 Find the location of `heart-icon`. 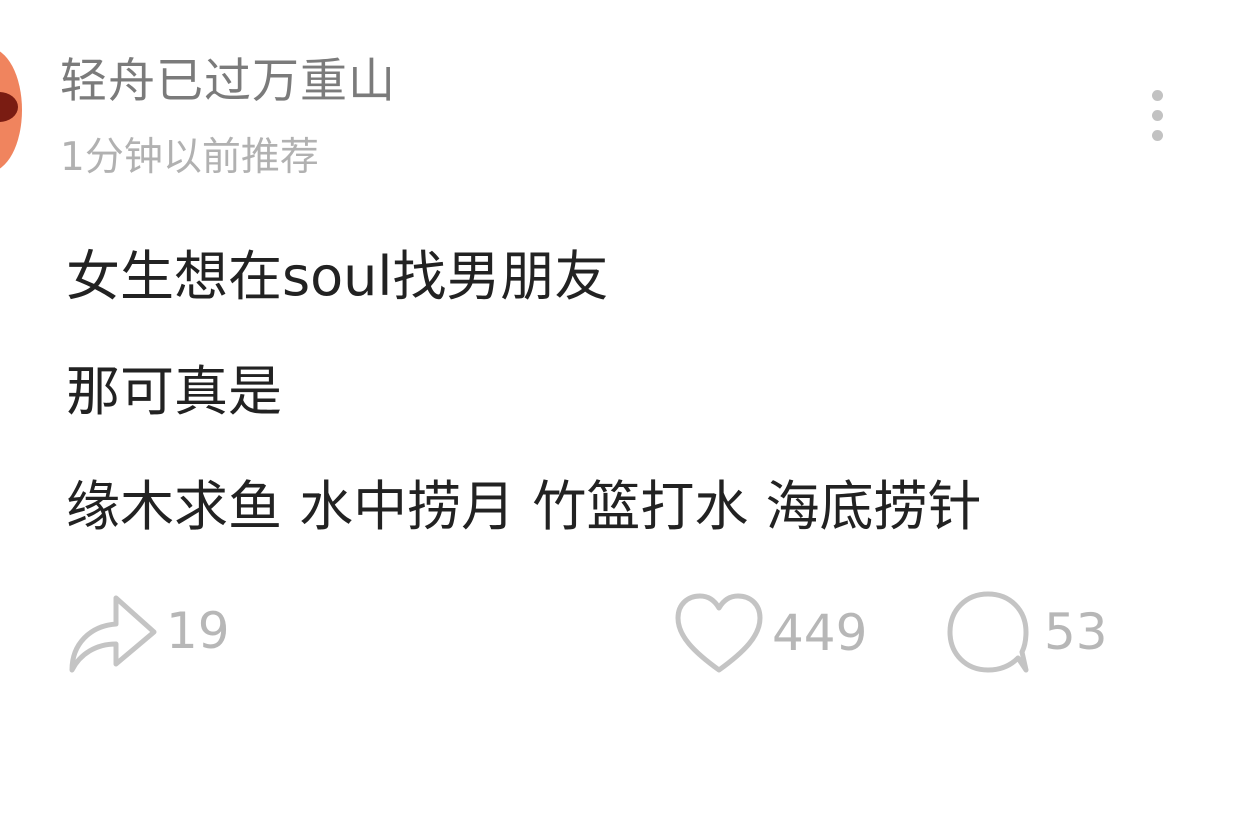

heart-icon is located at coordinates (719, 633).